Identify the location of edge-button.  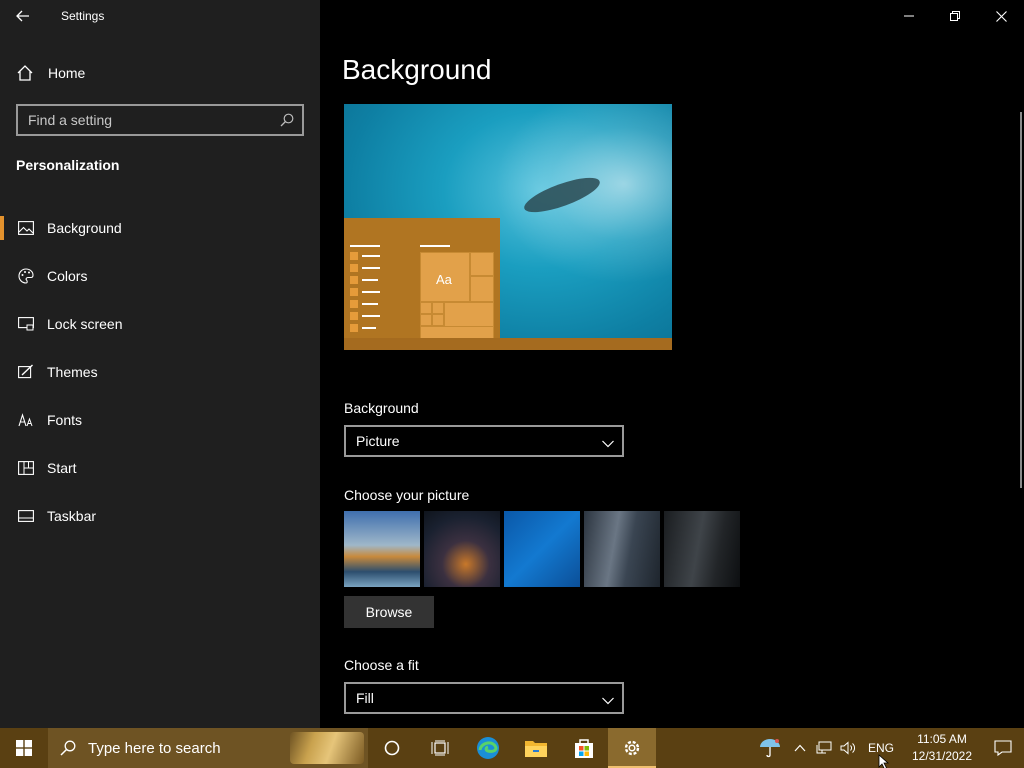
(488, 748).